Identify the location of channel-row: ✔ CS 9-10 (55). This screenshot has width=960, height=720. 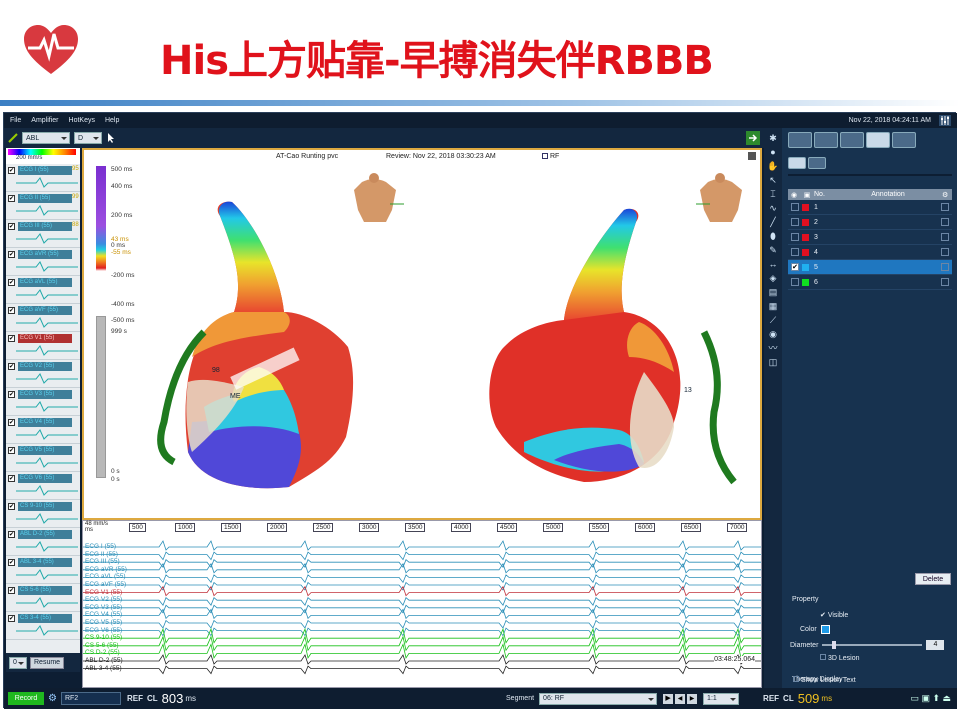
(43, 514).